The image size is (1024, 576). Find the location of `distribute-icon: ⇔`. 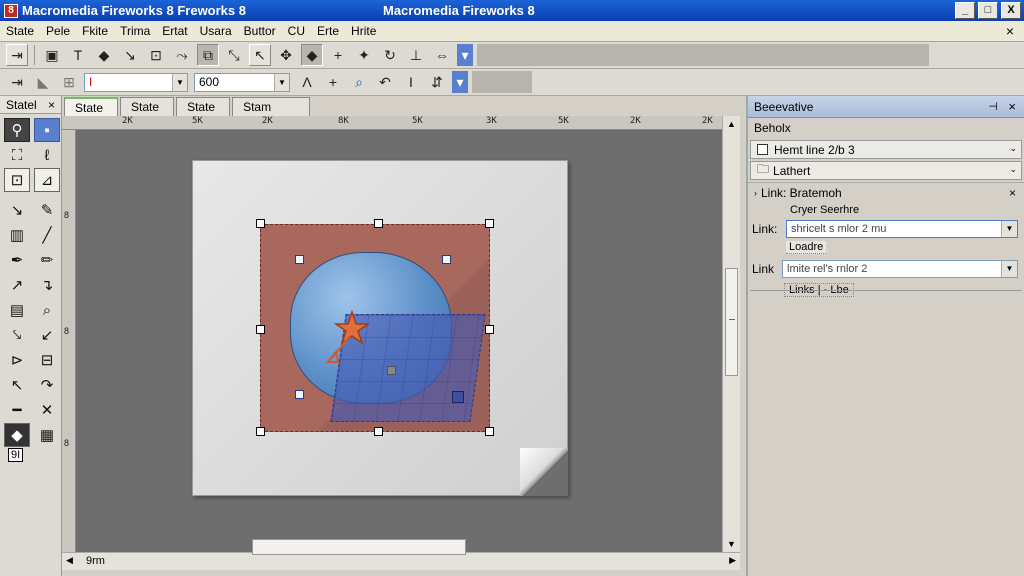

distribute-icon: ⇔ is located at coordinates (442, 55).